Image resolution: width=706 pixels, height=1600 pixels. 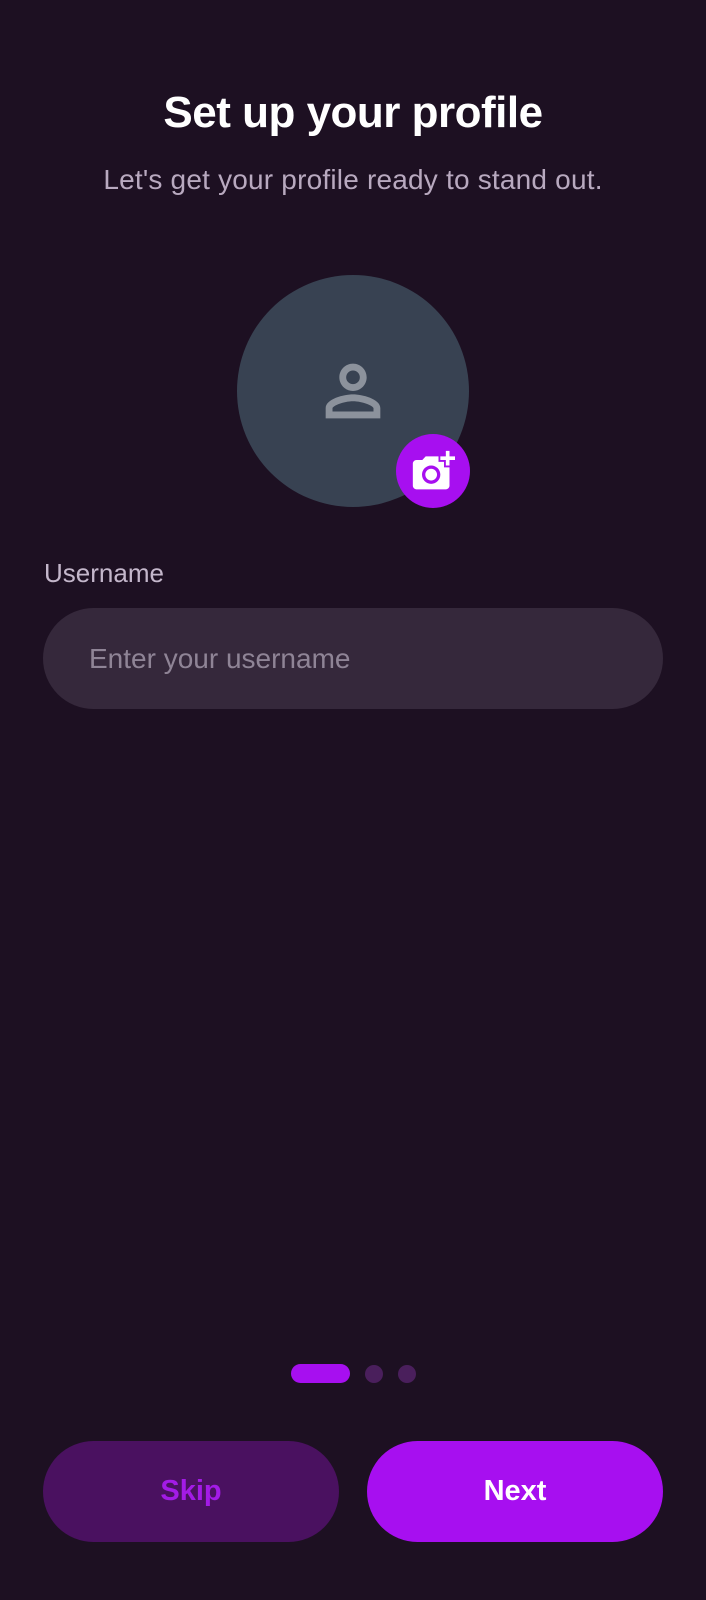 I want to click on next-button: Next, so click(x=515, y=1491).